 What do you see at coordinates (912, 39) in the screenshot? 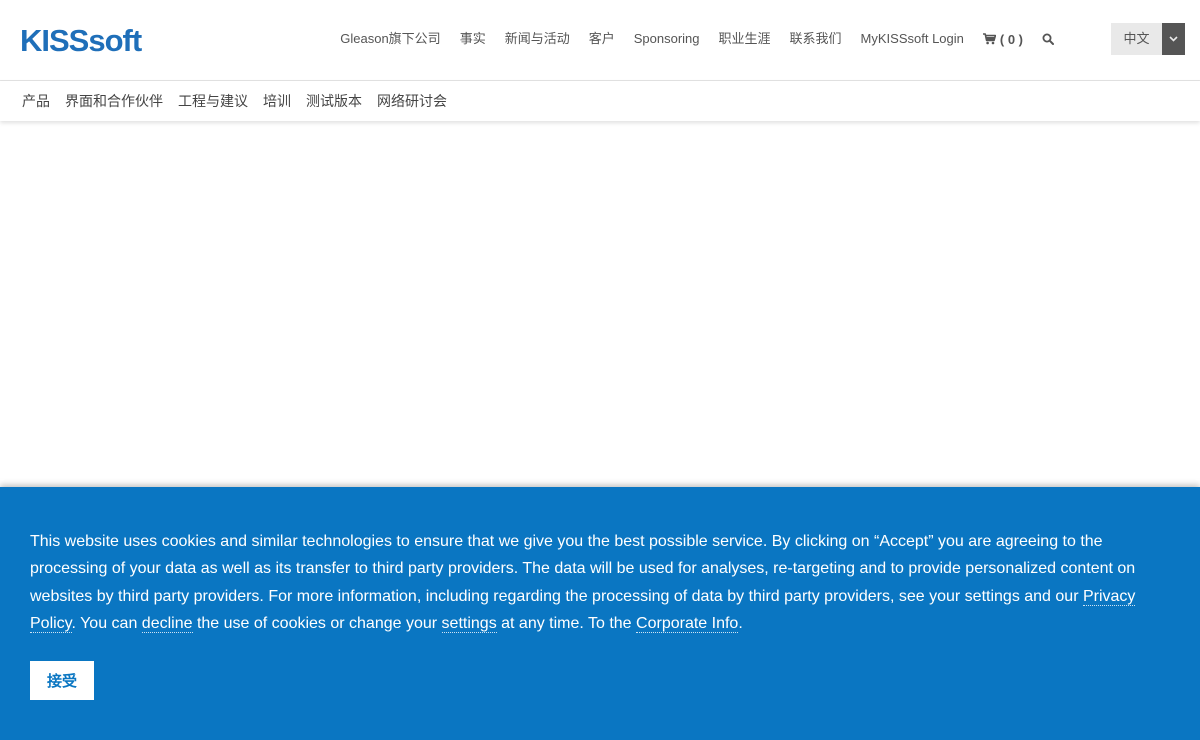
I see `nav-mykisssoft-login: MyKISSsoft Login` at bounding box center [912, 39].